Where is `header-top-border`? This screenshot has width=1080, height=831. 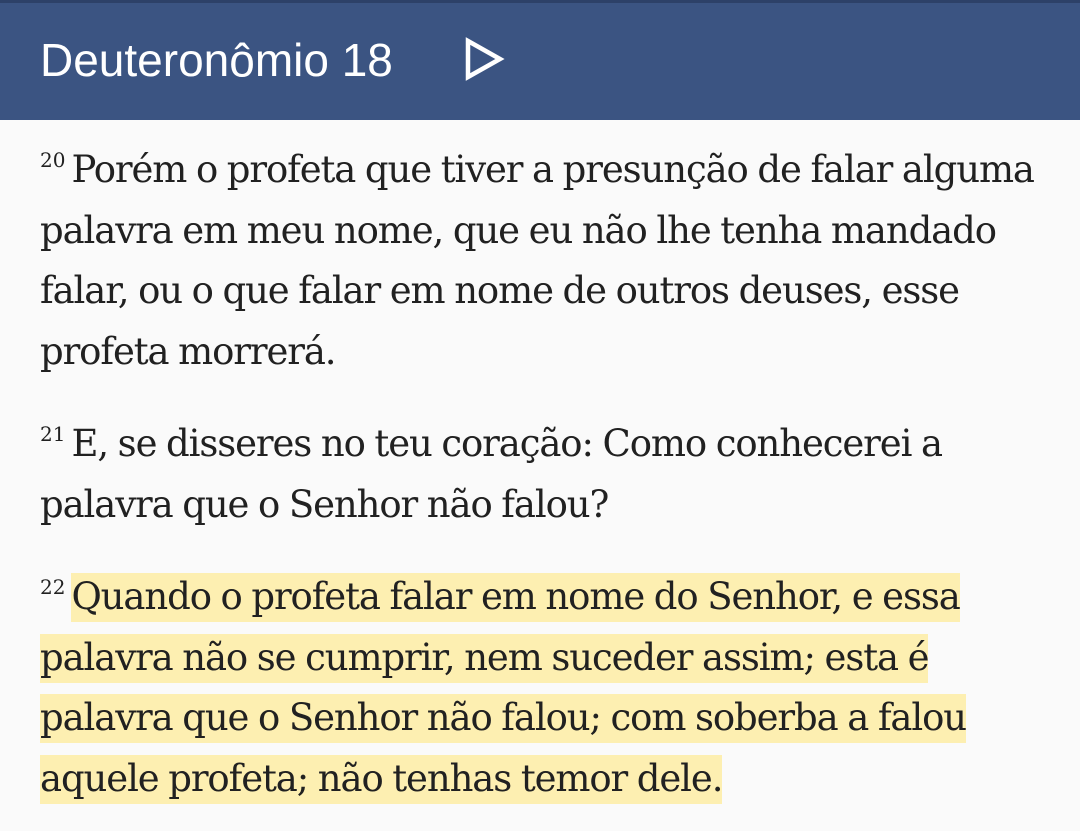
header-top-border is located at coordinates (540, 1).